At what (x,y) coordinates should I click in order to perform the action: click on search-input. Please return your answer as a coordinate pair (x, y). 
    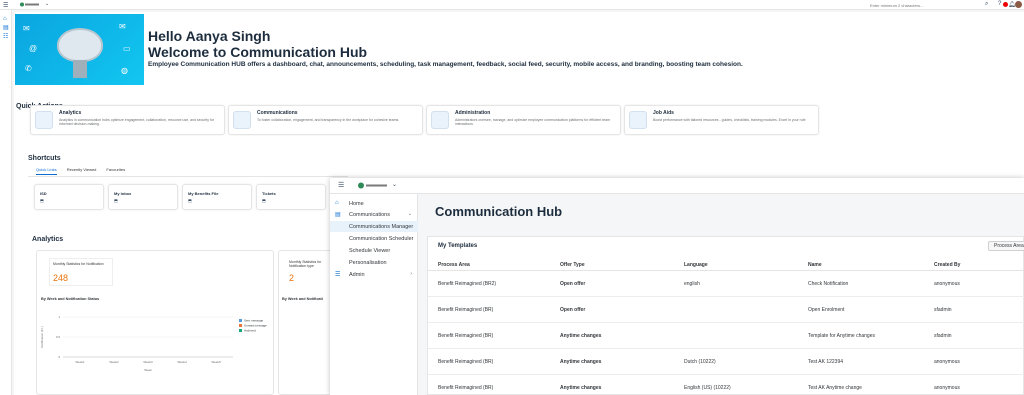
    Looking at the image, I should click on (925, 5).